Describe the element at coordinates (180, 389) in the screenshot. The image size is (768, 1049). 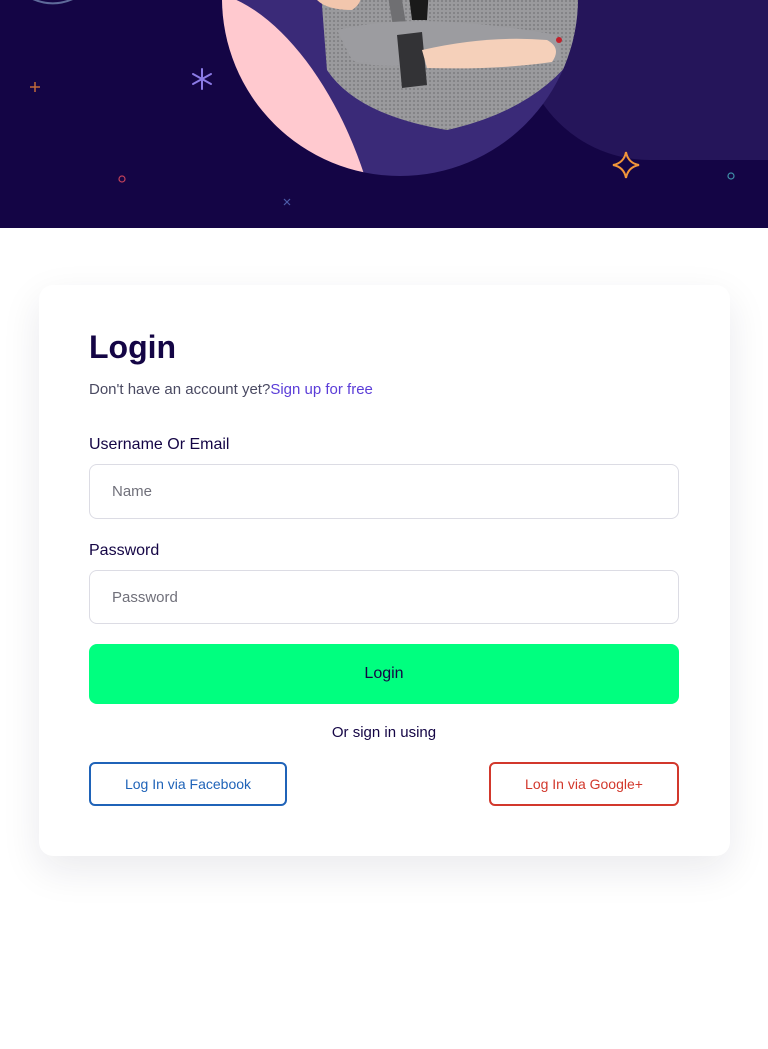
I see `no-account-text: Don't have an account yet?` at that location.